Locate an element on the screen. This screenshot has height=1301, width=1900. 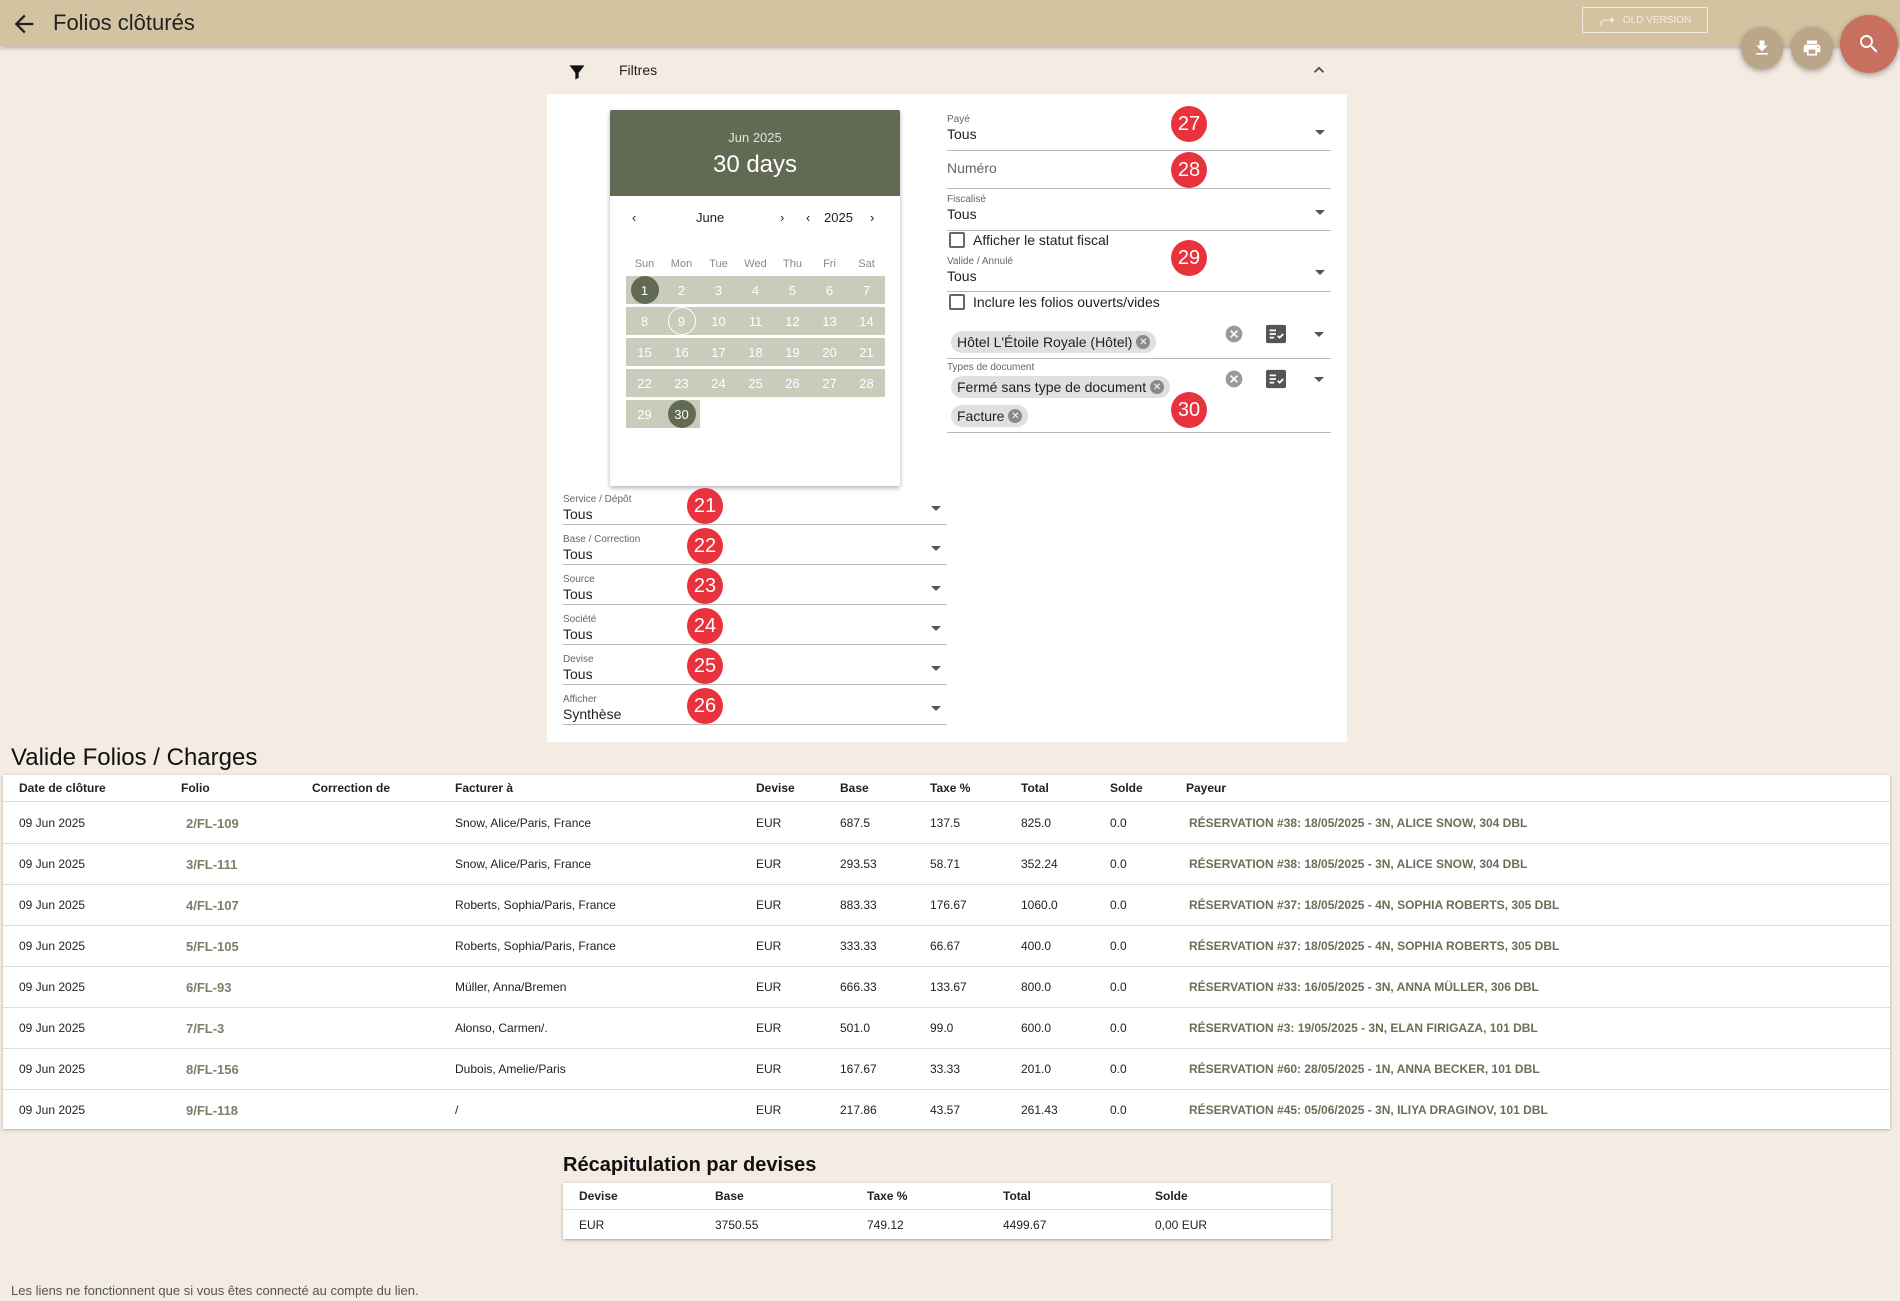
recap-column-header: Devise is located at coordinates (598, 1196).